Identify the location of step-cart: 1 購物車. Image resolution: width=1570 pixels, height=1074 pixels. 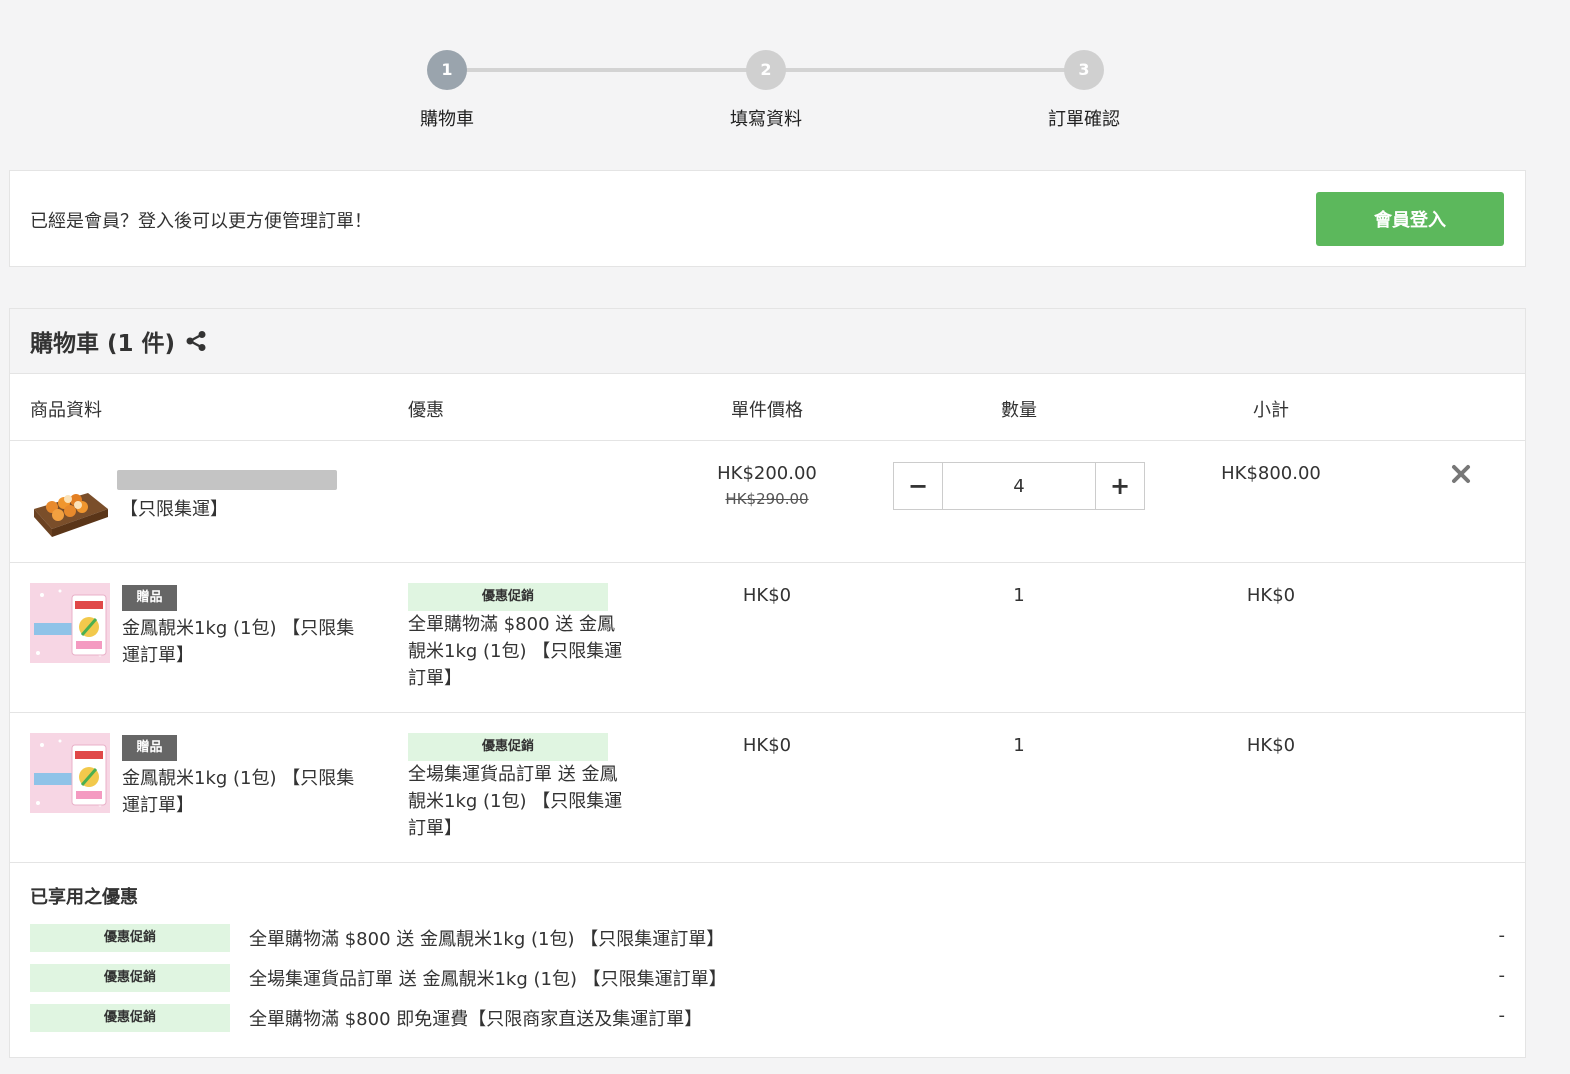
(447, 90).